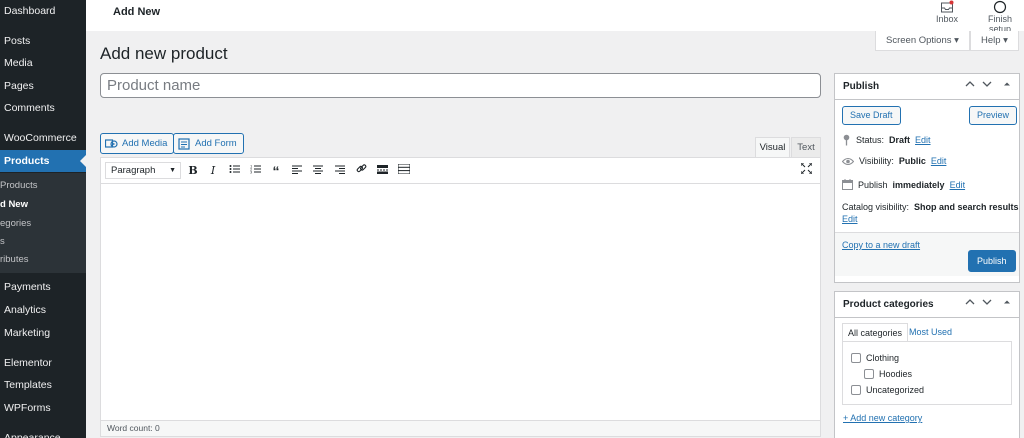 This screenshot has width=1024, height=438. Describe the element at coordinates (43, 86) in the screenshot. I see `sidebar-item-pages: Pages` at that location.